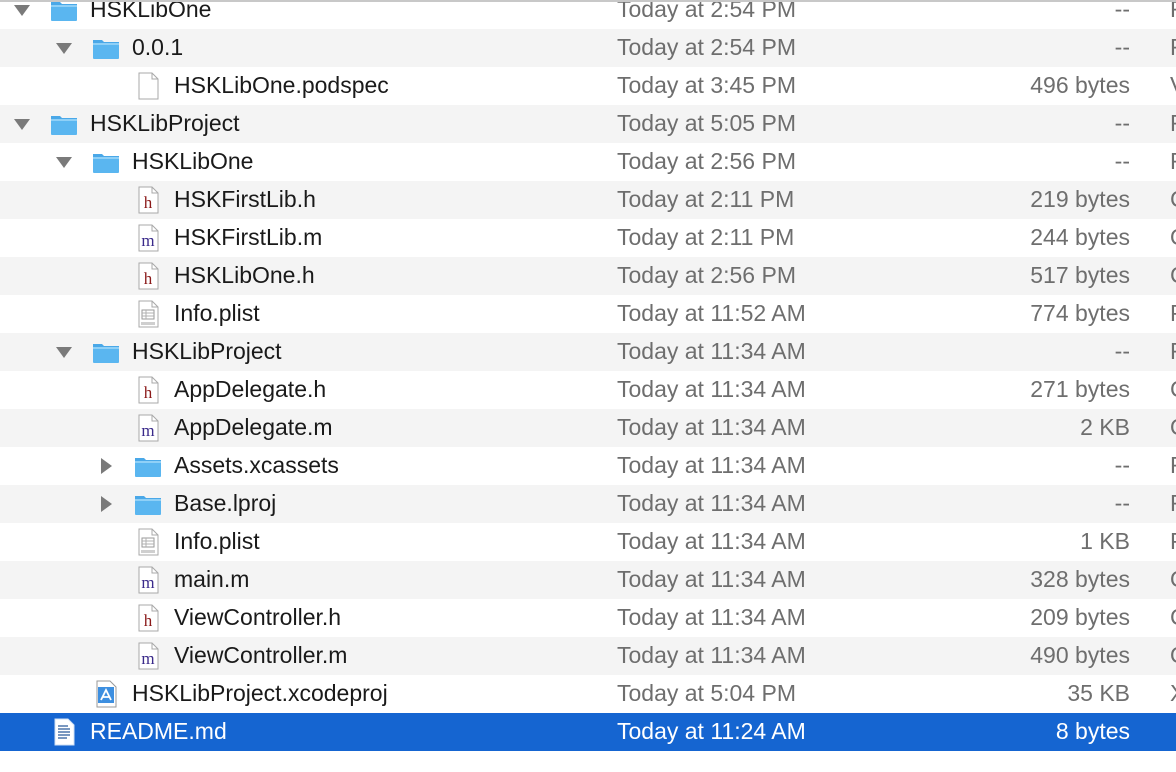  What do you see at coordinates (588, 124) in the screenshot?
I see `file-row: HSKLibProject Today at 5:05 PM -- F` at bounding box center [588, 124].